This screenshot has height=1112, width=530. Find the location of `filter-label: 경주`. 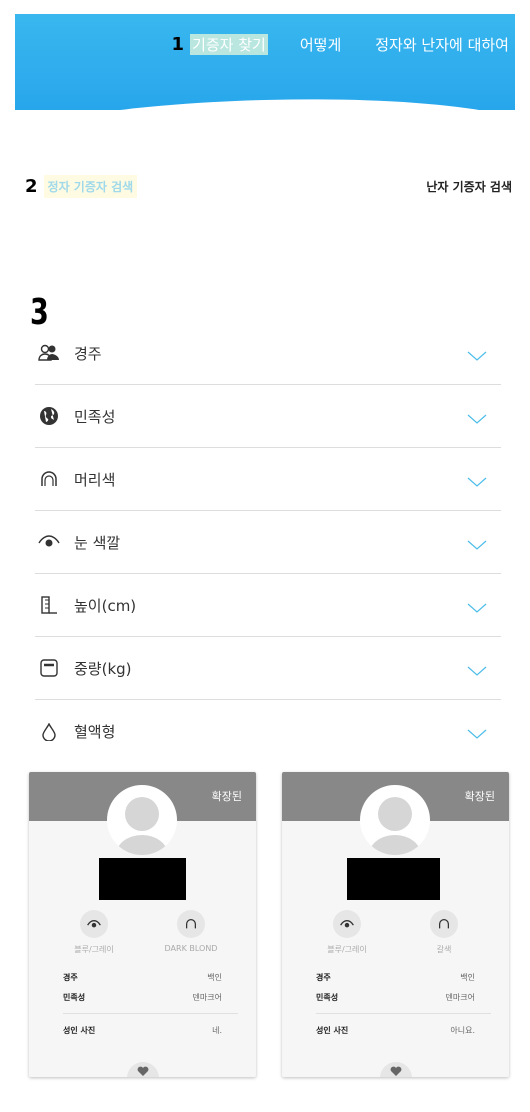

filter-label: 경주 is located at coordinates (88, 353).